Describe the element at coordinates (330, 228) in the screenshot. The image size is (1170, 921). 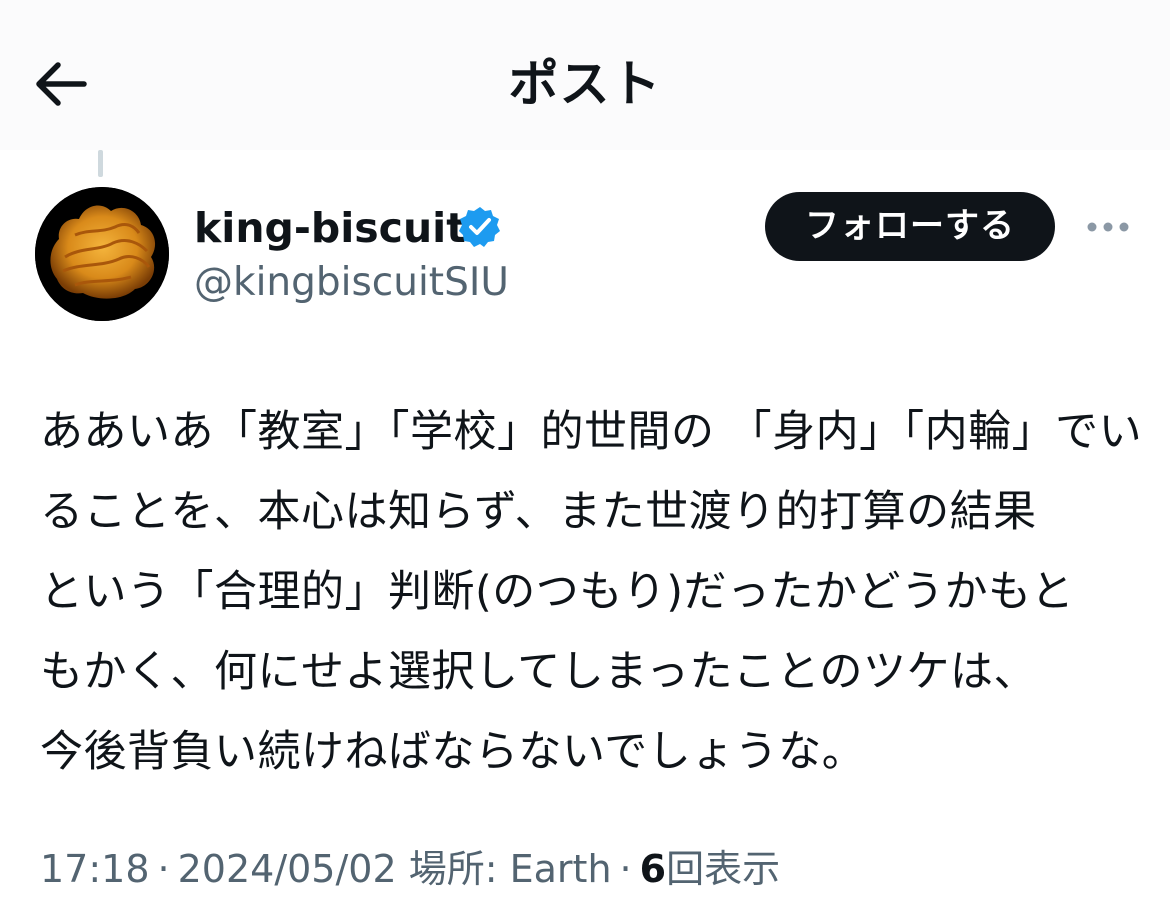
I see `display-name: king-biscuit` at that location.